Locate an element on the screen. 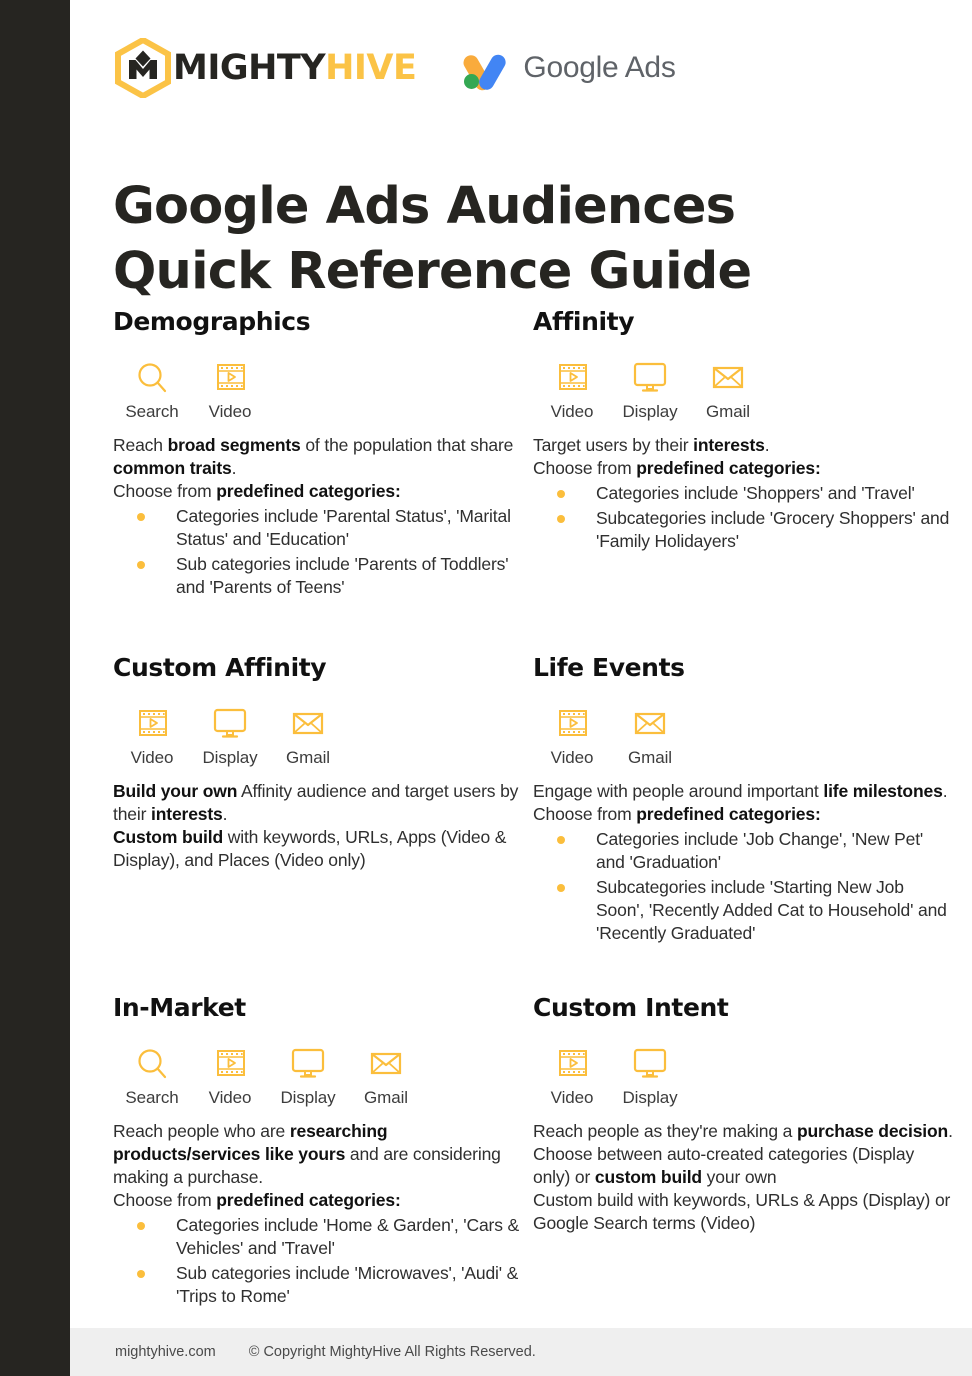  channel-list: Video Gmail is located at coordinates (743, 736).